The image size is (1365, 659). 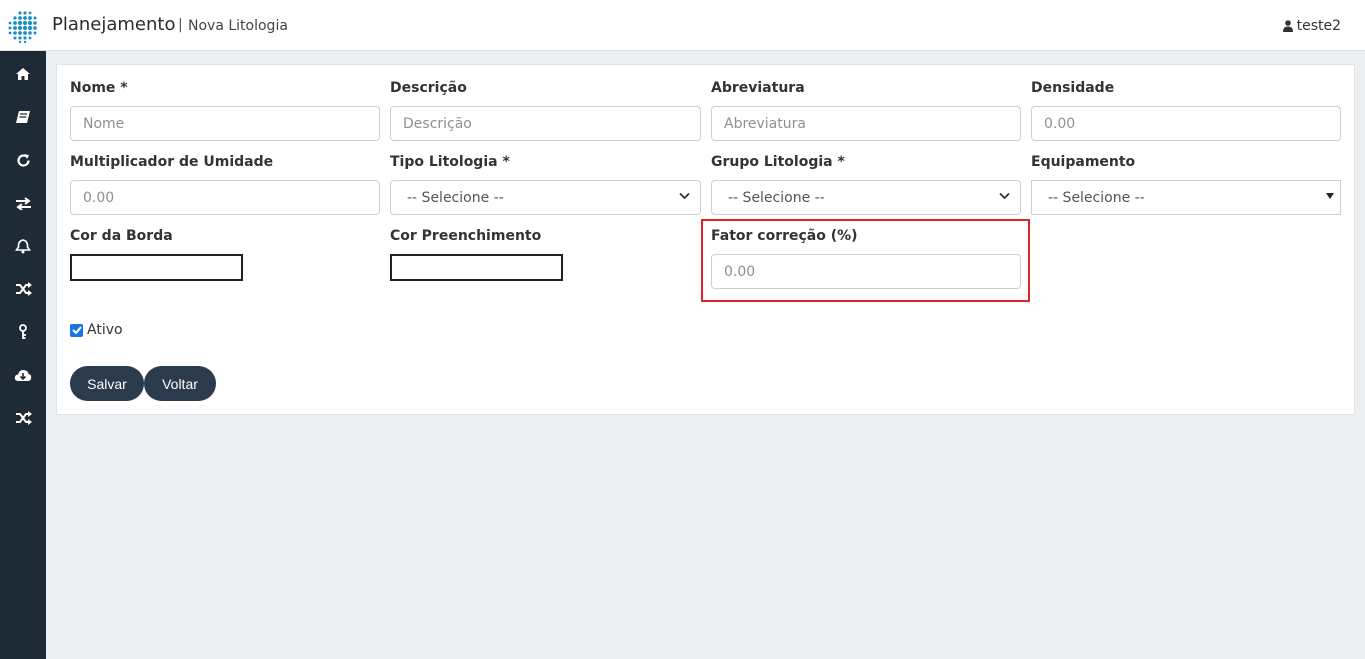 I want to click on ativo-row: Ativo, so click(x=96, y=330).